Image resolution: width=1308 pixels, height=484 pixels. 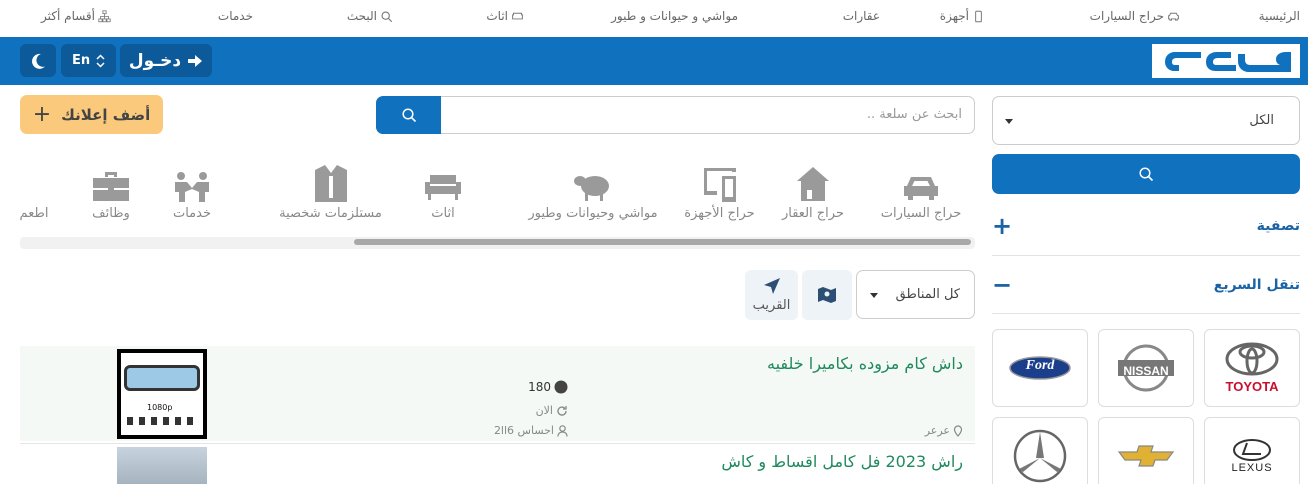 I want to click on moon-icon, so click(x=38, y=61).